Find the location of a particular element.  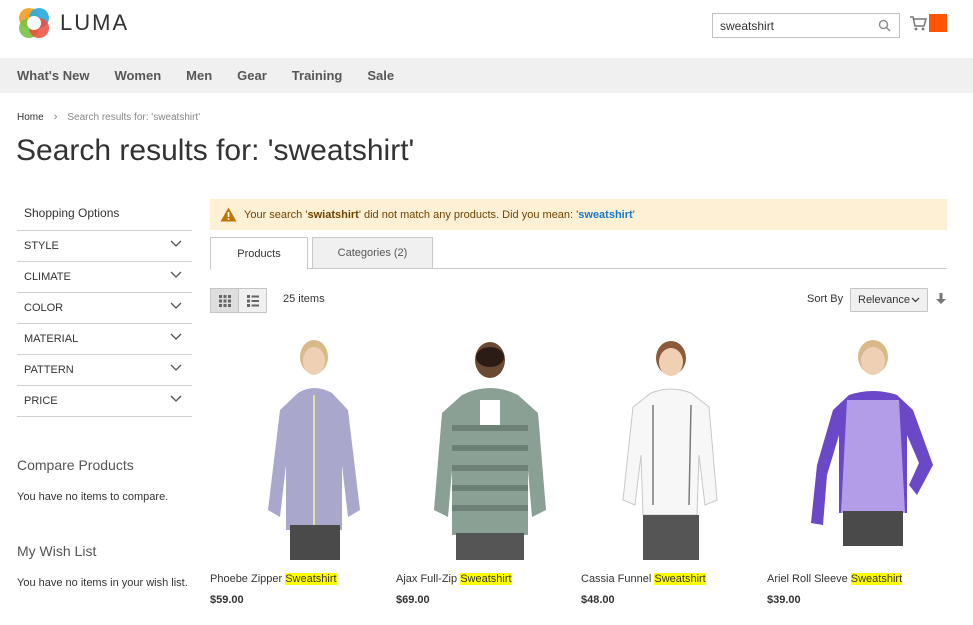

toolbar-amount: 25 items is located at coordinates (304, 299).